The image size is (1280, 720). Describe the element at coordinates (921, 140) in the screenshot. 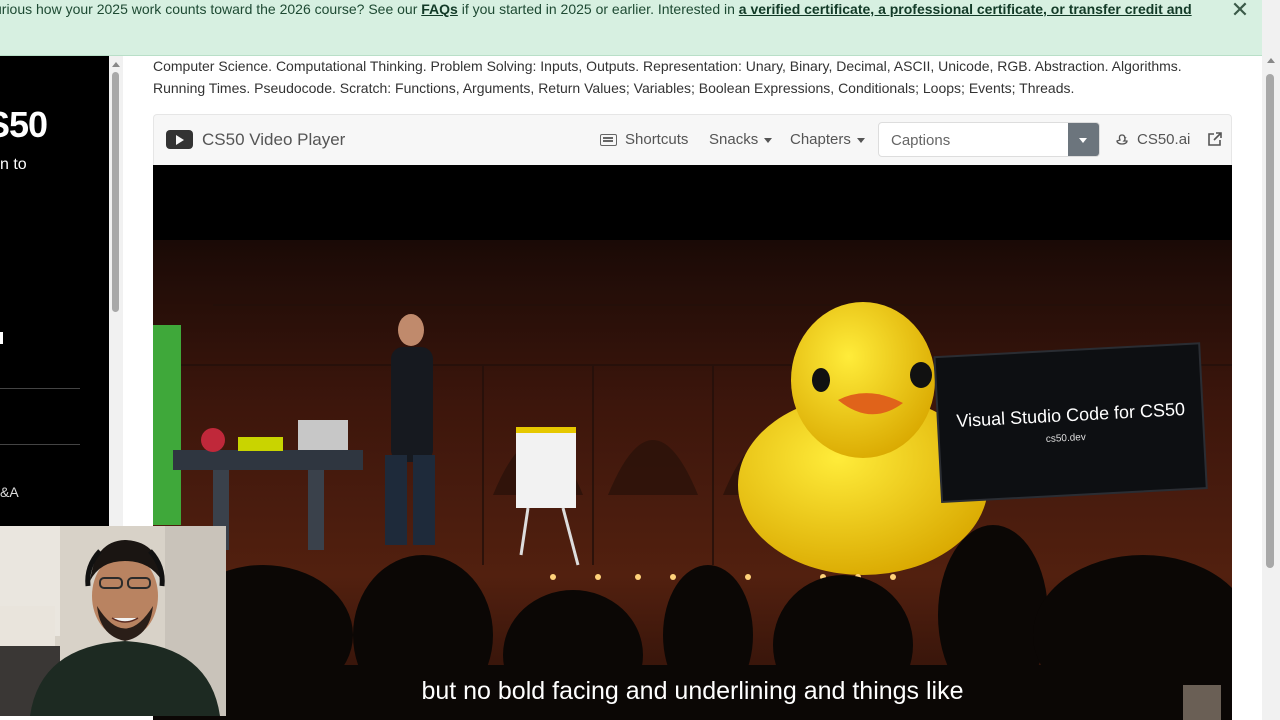

I see `captions-selected-value: Captions` at that location.